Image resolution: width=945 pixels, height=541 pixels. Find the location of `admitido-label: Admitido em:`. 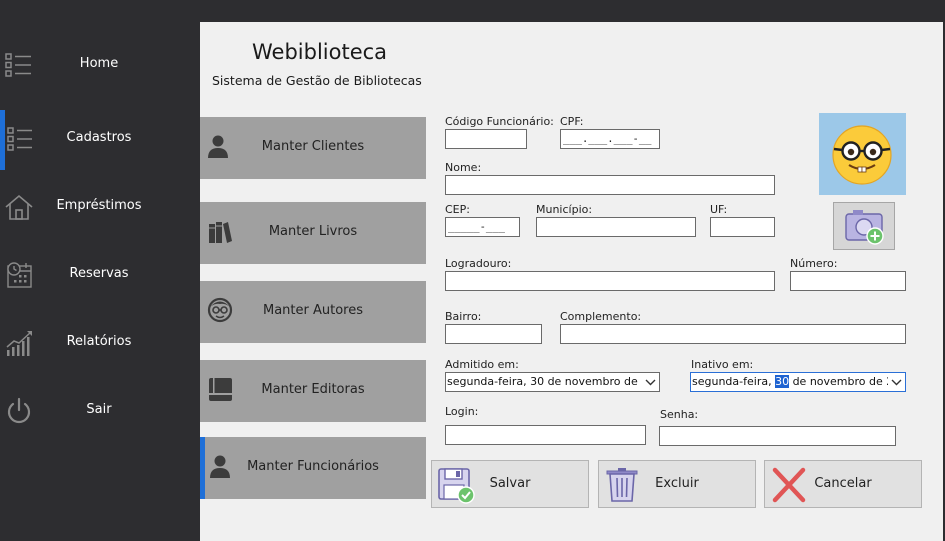

admitido-label: Admitido em: is located at coordinates (482, 364).